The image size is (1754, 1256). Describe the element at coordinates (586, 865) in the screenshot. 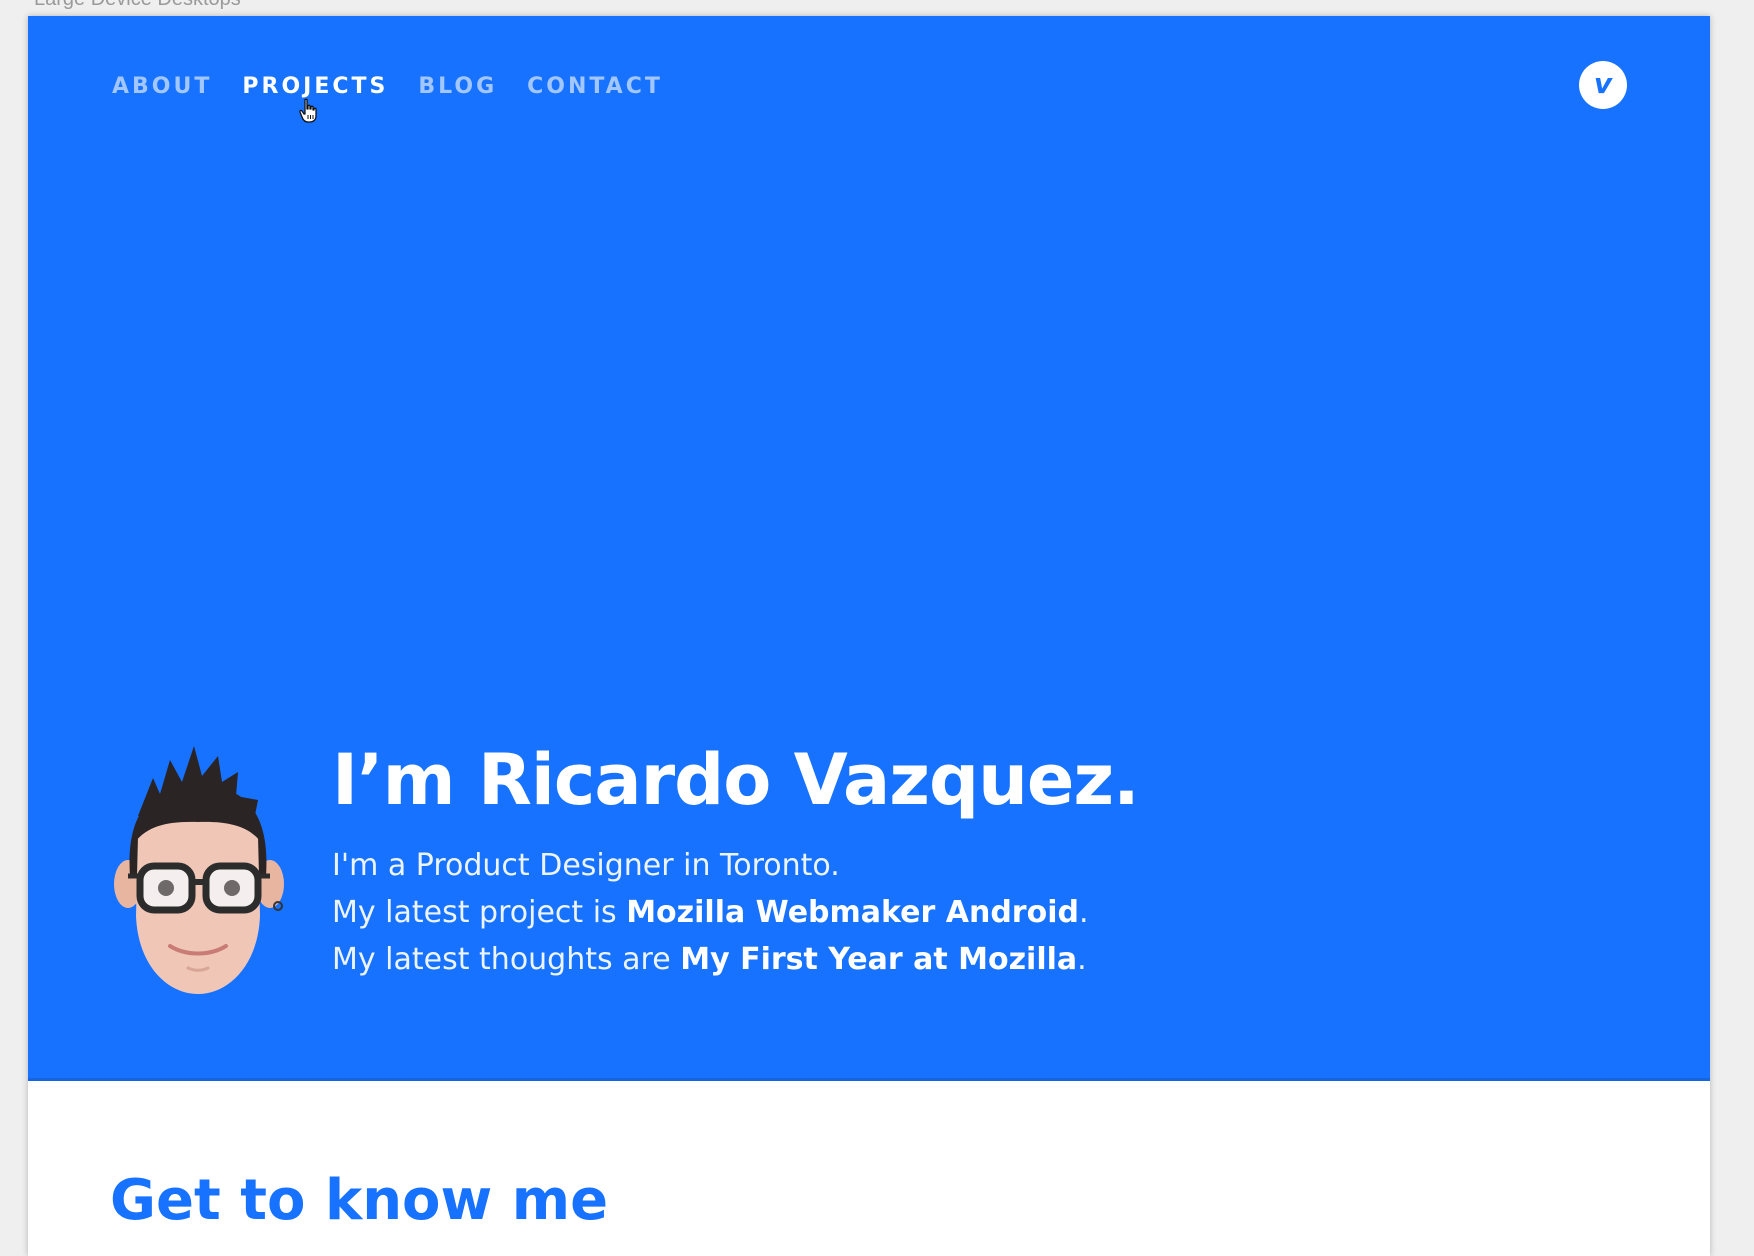

I see `intro-line-1: I'm a Product Designer in Toronto.` at that location.